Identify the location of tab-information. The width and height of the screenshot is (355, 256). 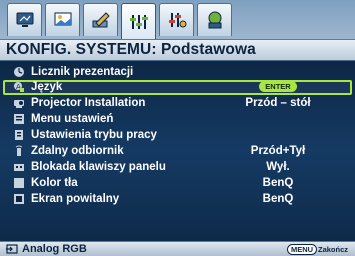
(214, 19).